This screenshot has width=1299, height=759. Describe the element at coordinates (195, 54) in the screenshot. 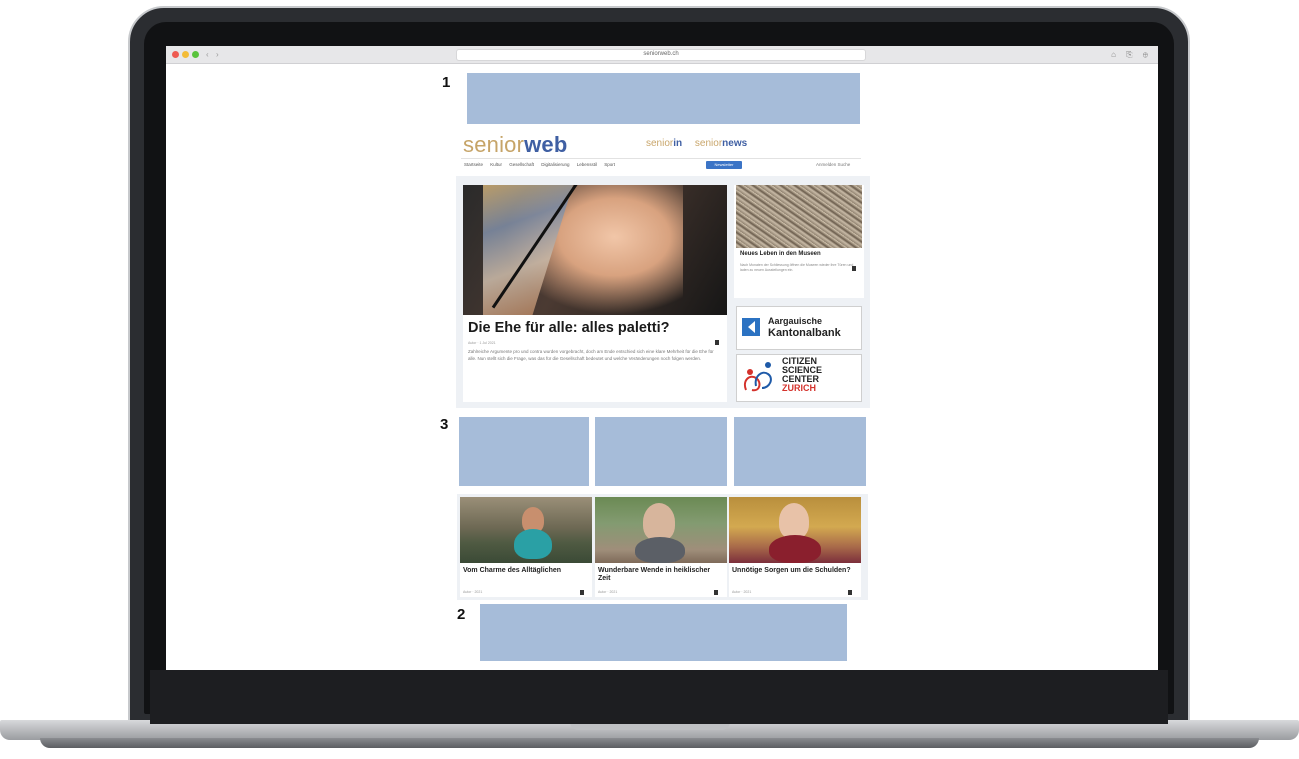

I see `maximize-window-button` at that location.